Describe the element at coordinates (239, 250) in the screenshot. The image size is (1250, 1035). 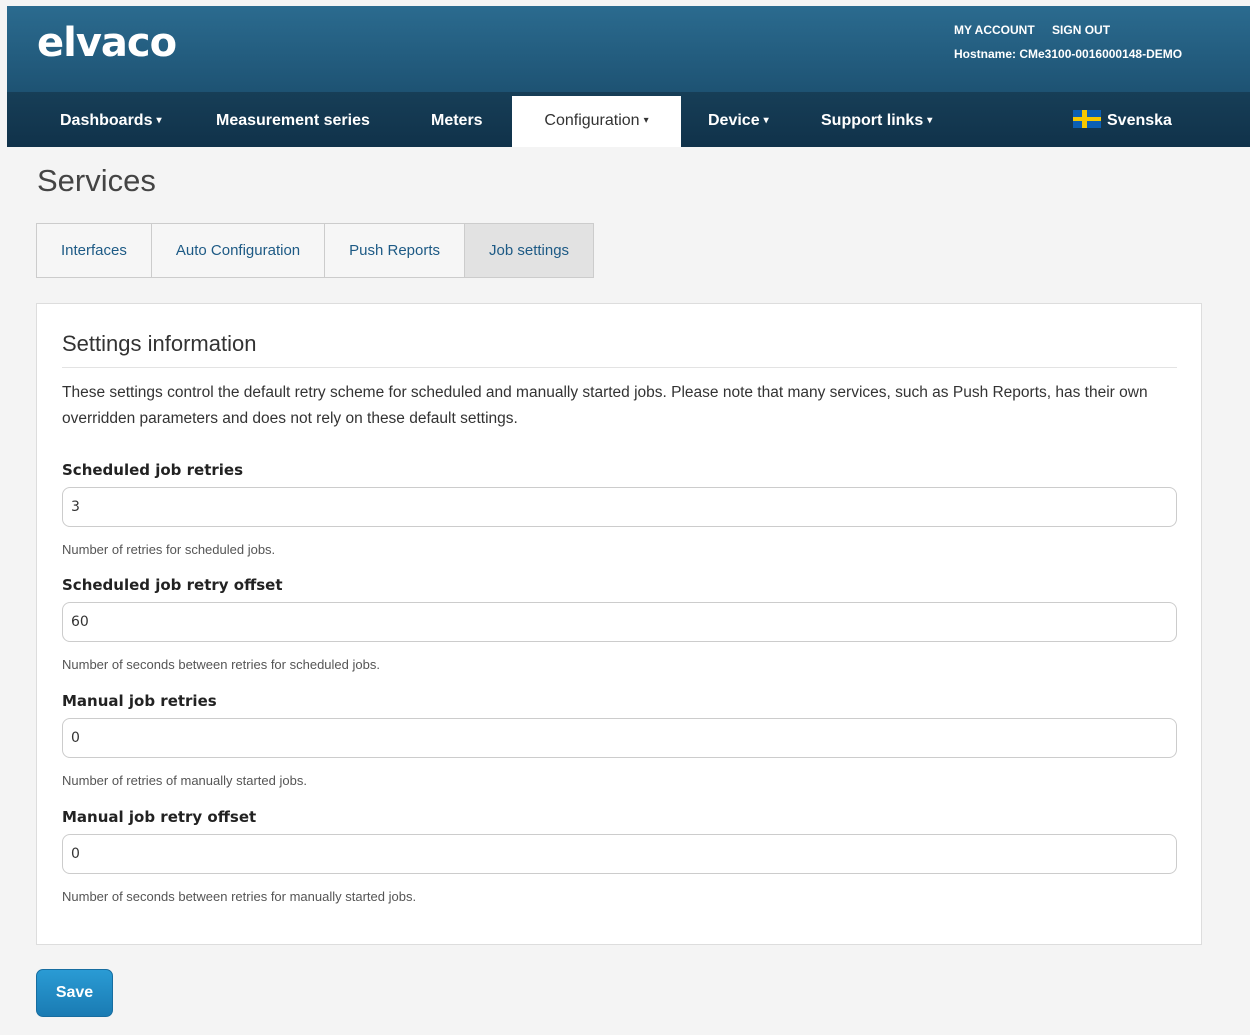
I see `tab-auto-configuration: Auto Configuration` at that location.